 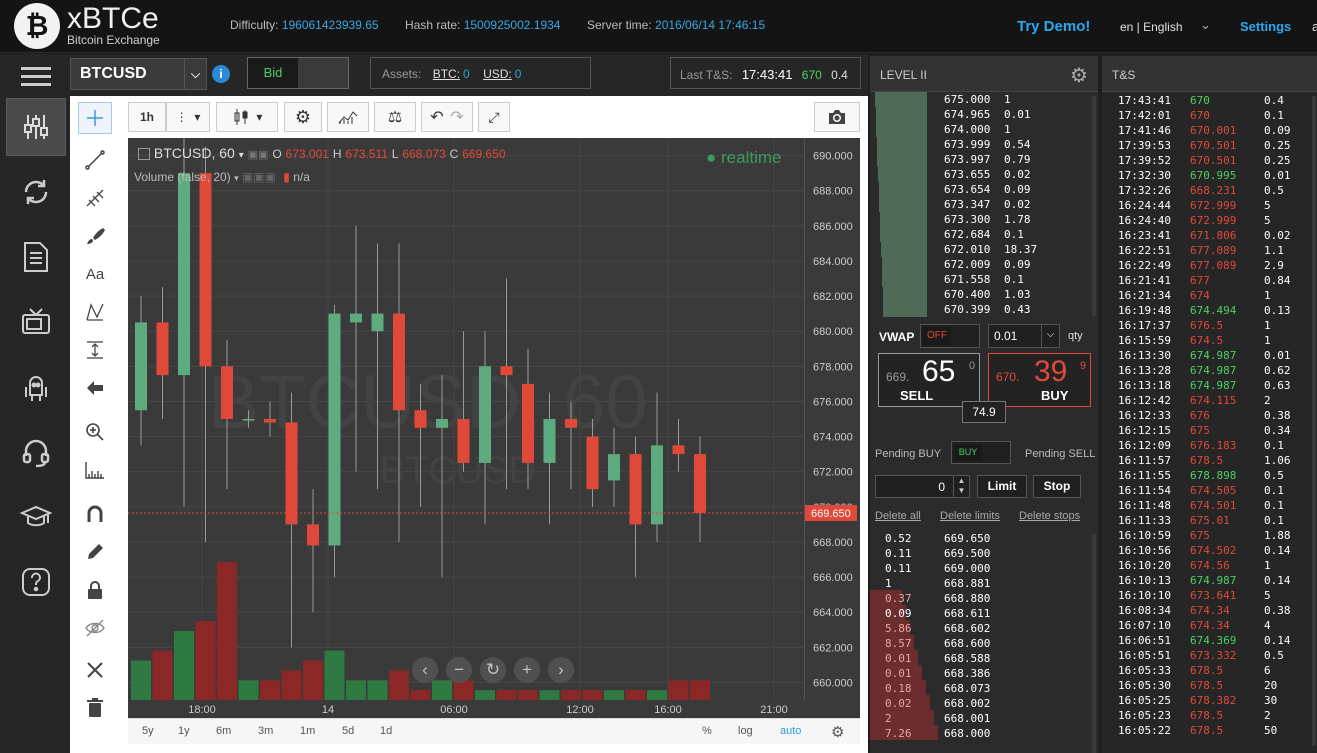 What do you see at coordinates (386, 731) in the screenshot?
I see `timeframe-1d: 1d` at bounding box center [386, 731].